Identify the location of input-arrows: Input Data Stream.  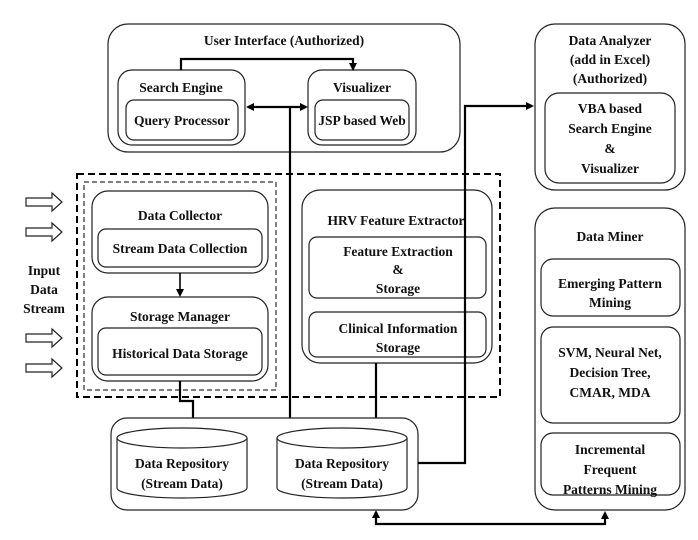
(44, 285).